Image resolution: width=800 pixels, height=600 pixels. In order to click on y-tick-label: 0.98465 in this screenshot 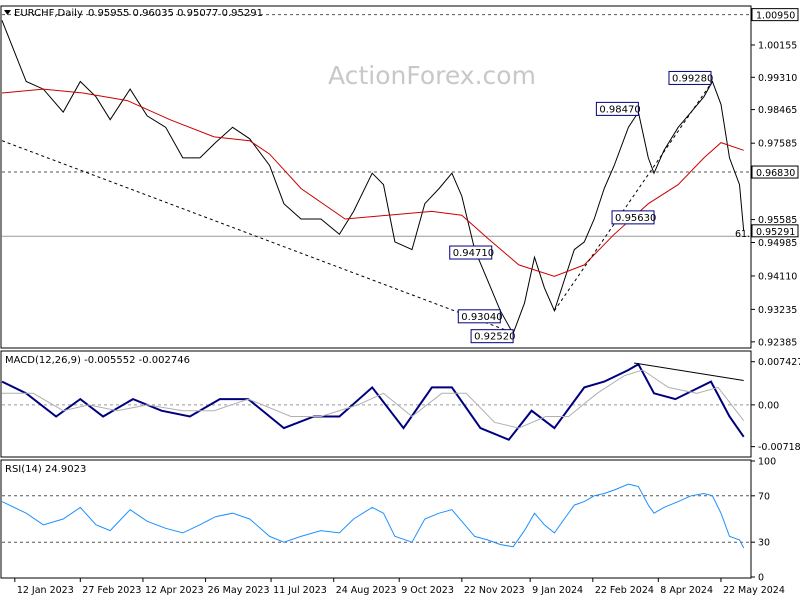, I will do `click(777, 110)`.